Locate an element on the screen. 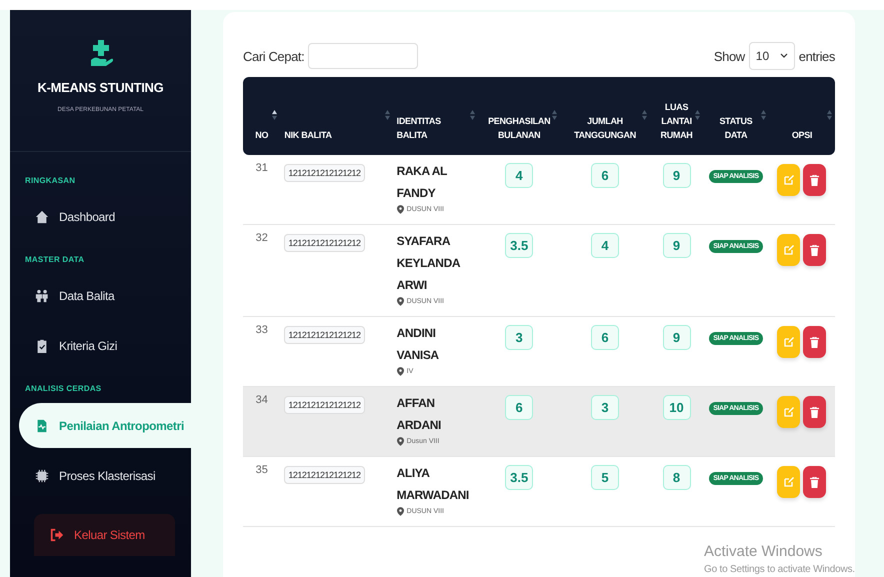 The width and height of the screenshot is (884, 577). activation-notice-title: Activate Windows is located at coordinates (764, 551).